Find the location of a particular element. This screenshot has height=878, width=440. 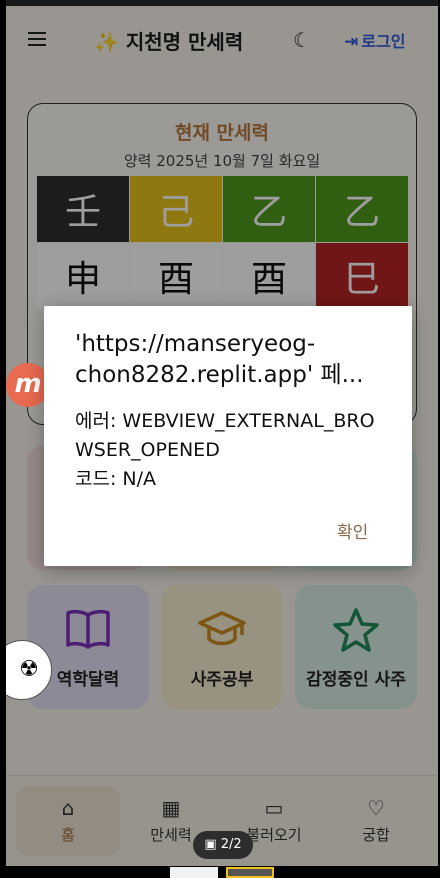

m-logo: m is located at coordinates (28, 384).